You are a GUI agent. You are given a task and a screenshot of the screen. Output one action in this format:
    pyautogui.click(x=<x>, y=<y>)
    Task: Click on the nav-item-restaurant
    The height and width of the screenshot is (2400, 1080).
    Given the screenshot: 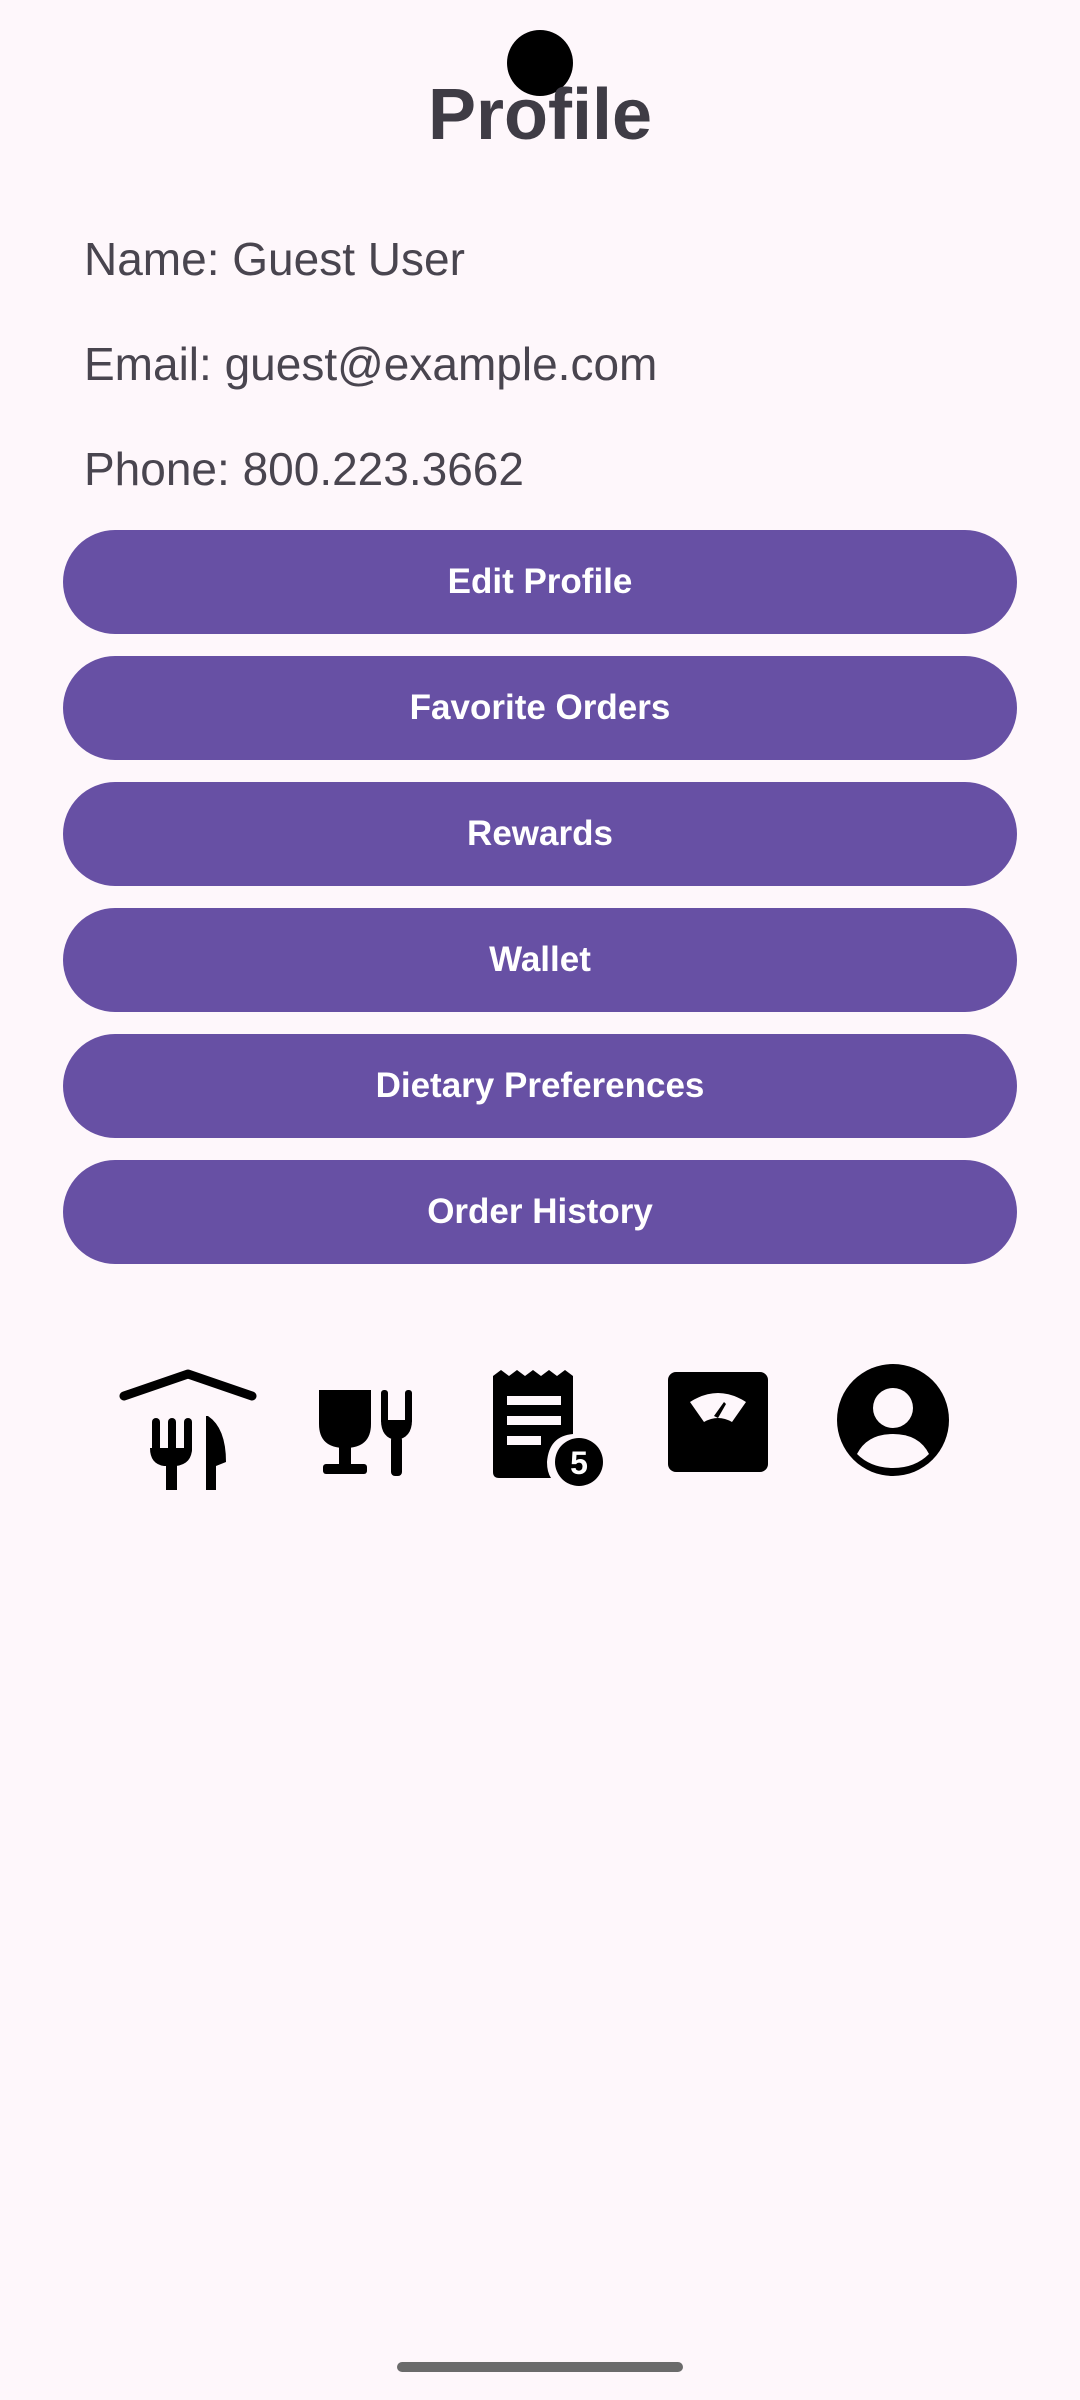 What is the action you would take?
    pyautogui.click(x=188, y=1420)
    